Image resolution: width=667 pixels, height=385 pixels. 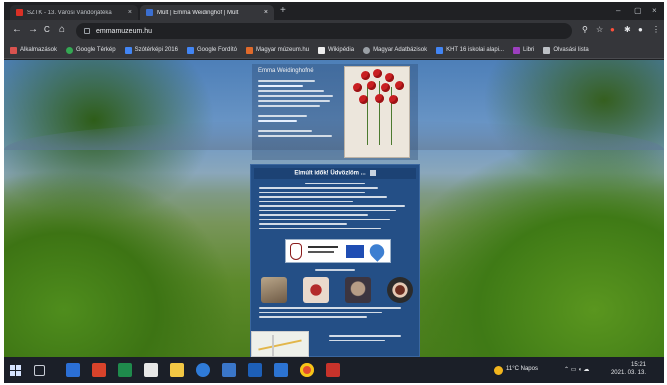 I want to click on location-pin-icon, so click(x=377, y=251).